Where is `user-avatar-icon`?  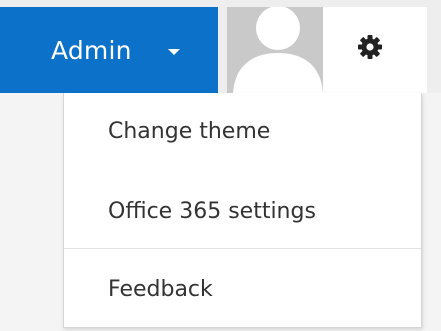
user-avatar-icon is located at coordinates (275, 50).